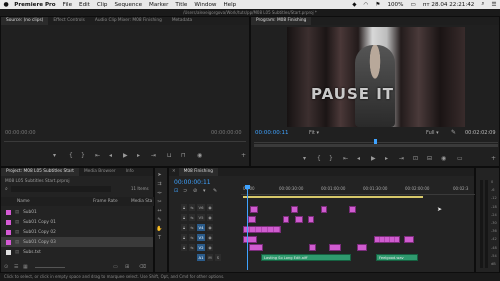 This screenshot has height=281, width=500. I want to click on solo-button: S, so click(218, 257).